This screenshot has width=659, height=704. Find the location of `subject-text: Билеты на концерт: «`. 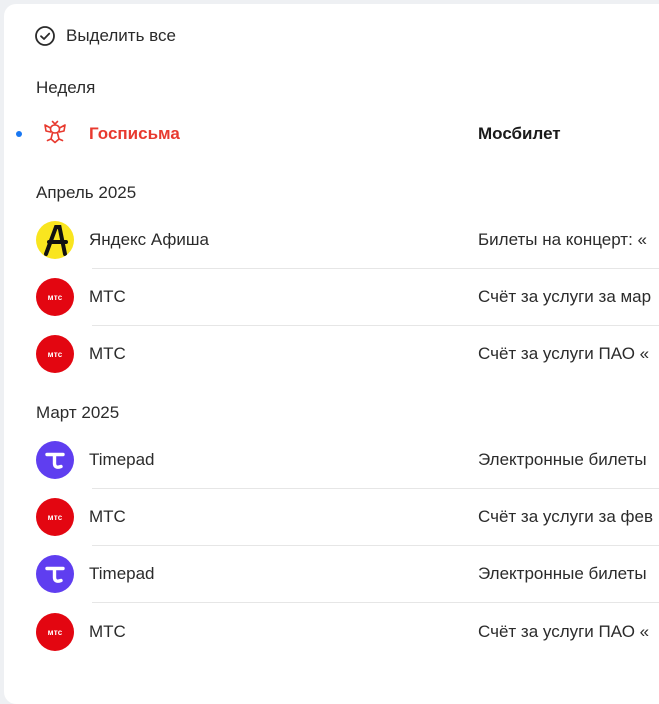

subject-text: Билеты на концерт: « is located at coordinates (562, 239).